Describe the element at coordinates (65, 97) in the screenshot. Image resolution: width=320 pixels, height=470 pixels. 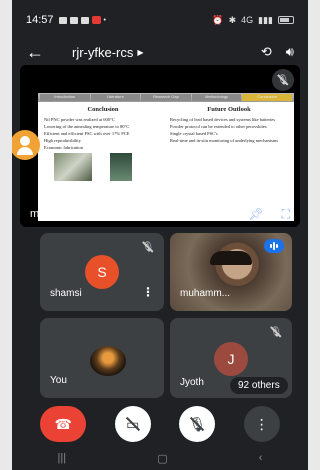
I see `slide-nav-item: Introduction` at that location.